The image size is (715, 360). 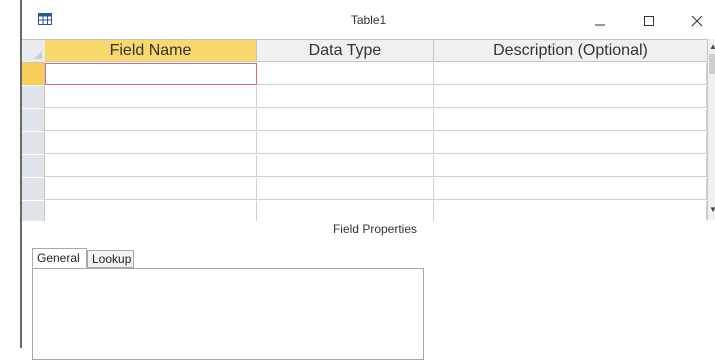 I want to click on column-header-field-name: Field Name, so click(x=151, y=51).